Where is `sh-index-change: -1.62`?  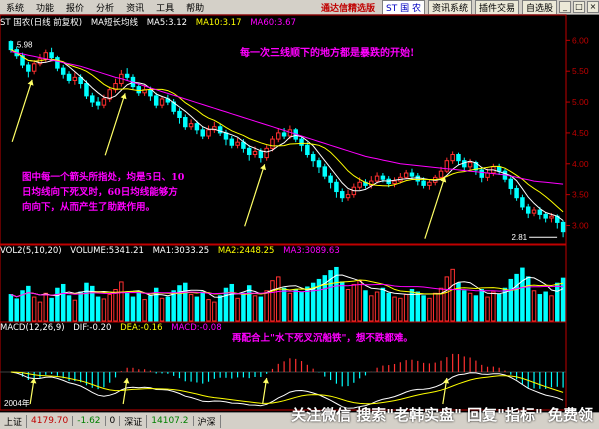 sh-index-change: -1.62 is located at coordinates (89, 421).